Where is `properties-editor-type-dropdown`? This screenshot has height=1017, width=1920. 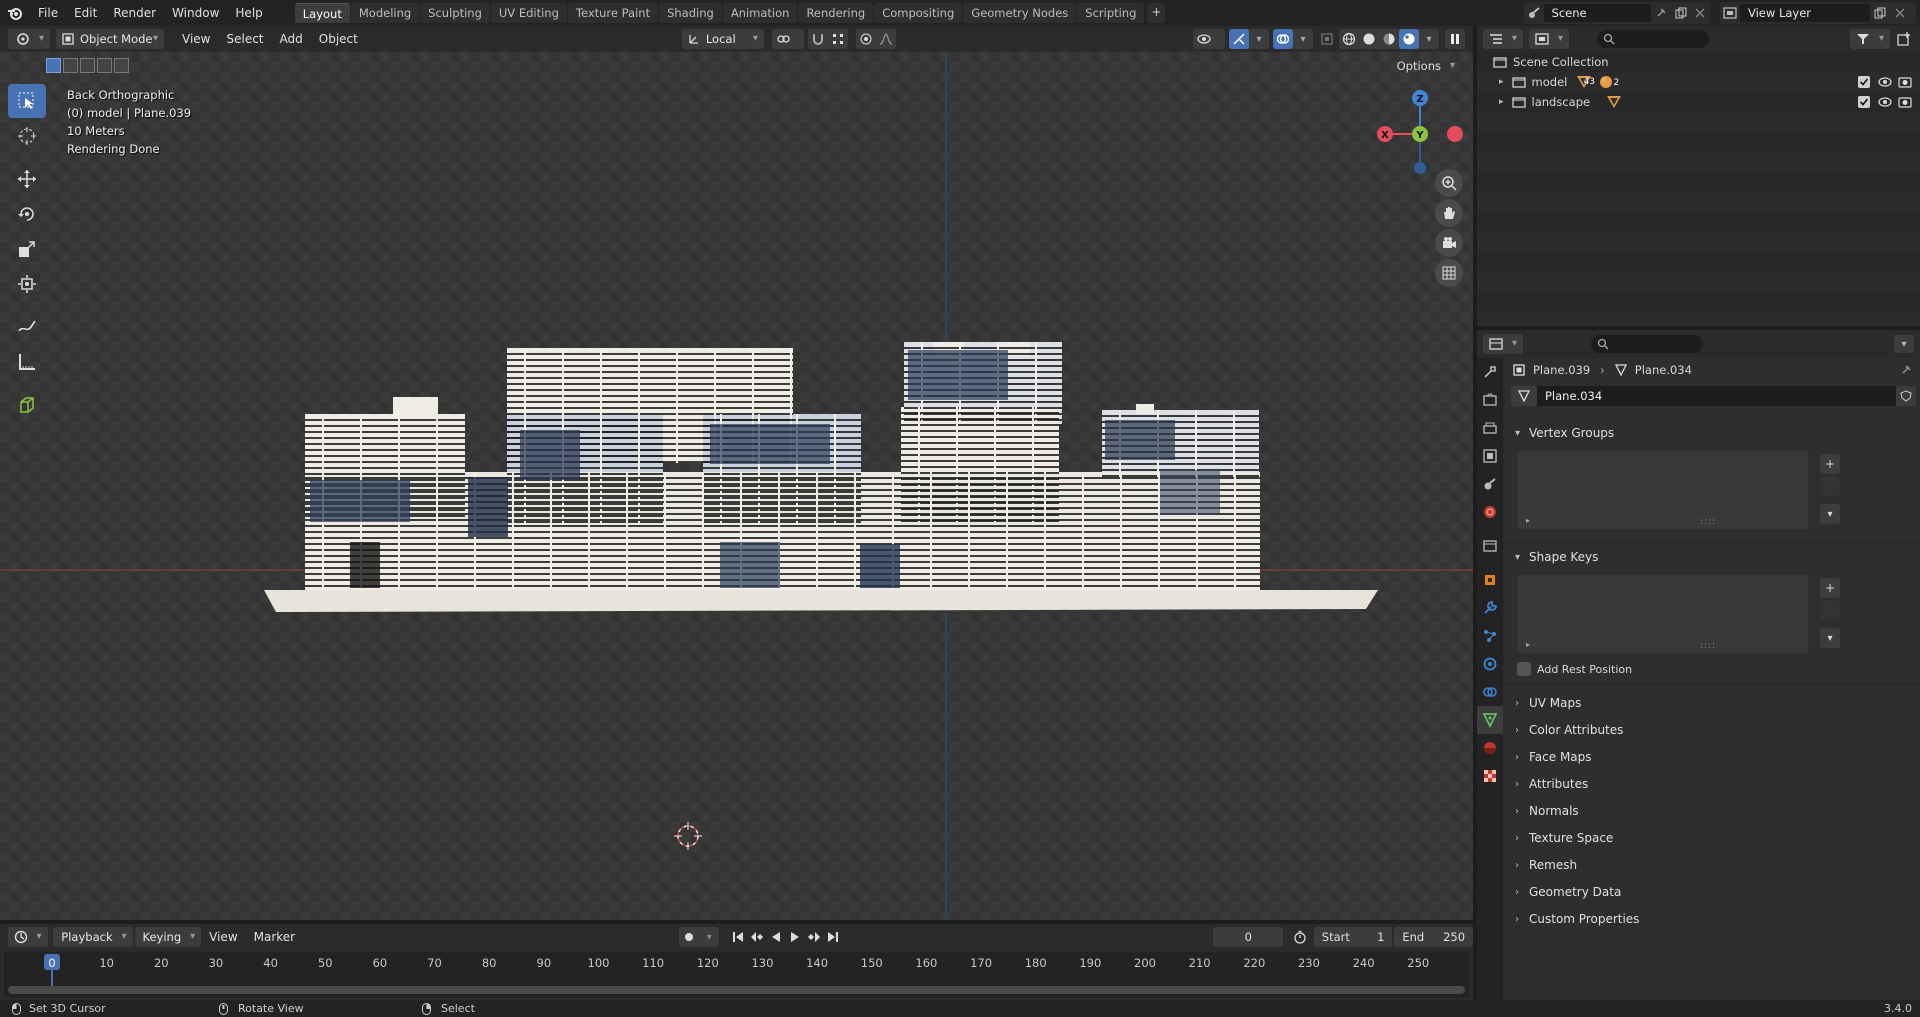
properties-editor-type-dropdown is located at coordinates (1503, 344).